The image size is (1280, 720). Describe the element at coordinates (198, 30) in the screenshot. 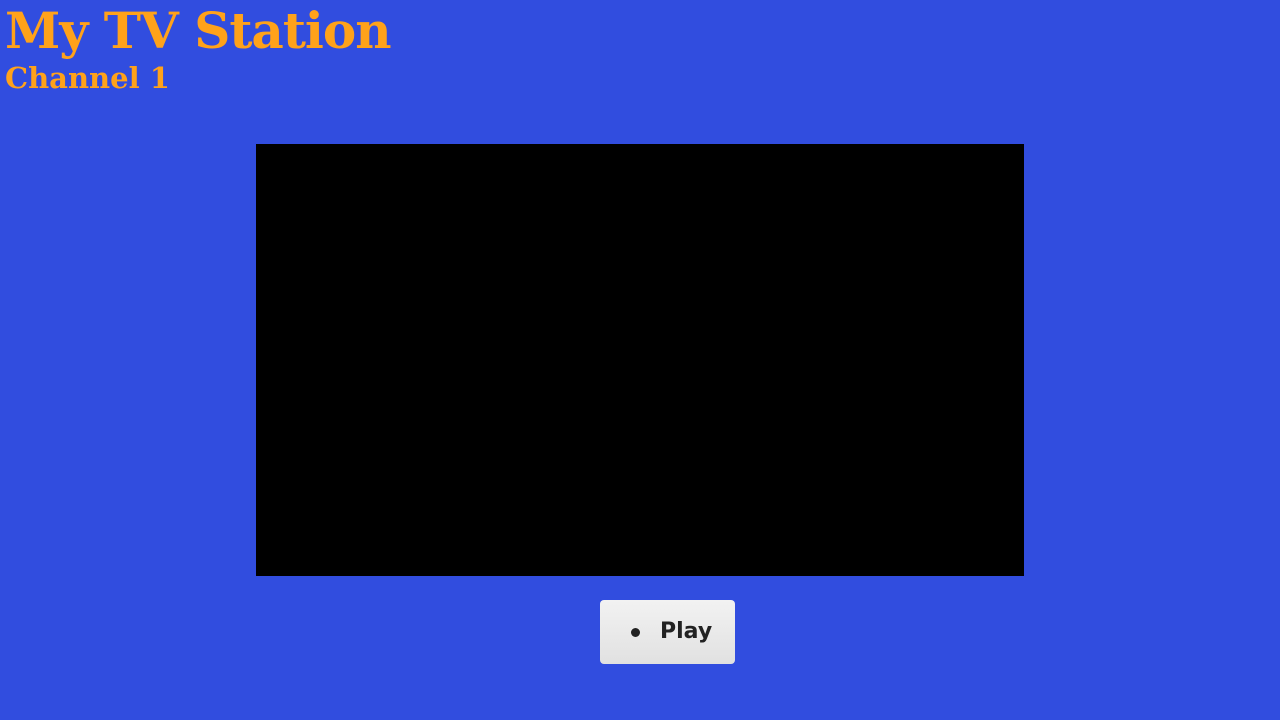

I see `station-title: My TV Station` at that location.